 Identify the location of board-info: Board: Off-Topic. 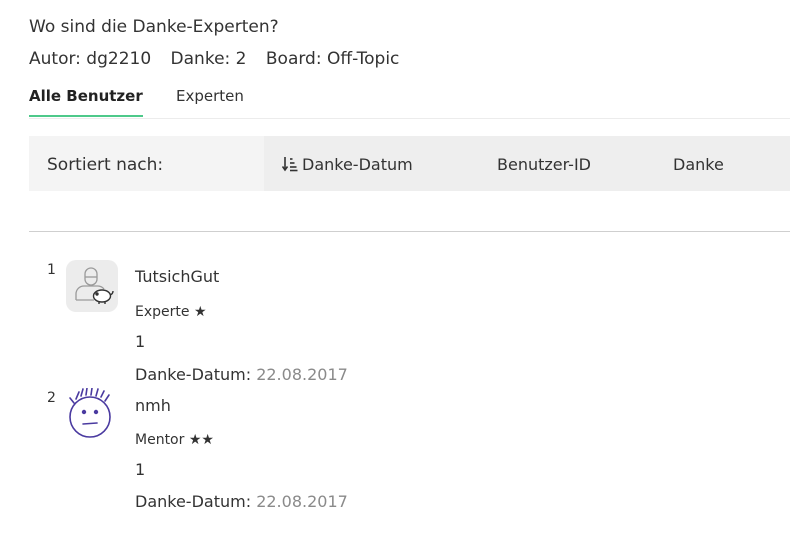
(332, 59).